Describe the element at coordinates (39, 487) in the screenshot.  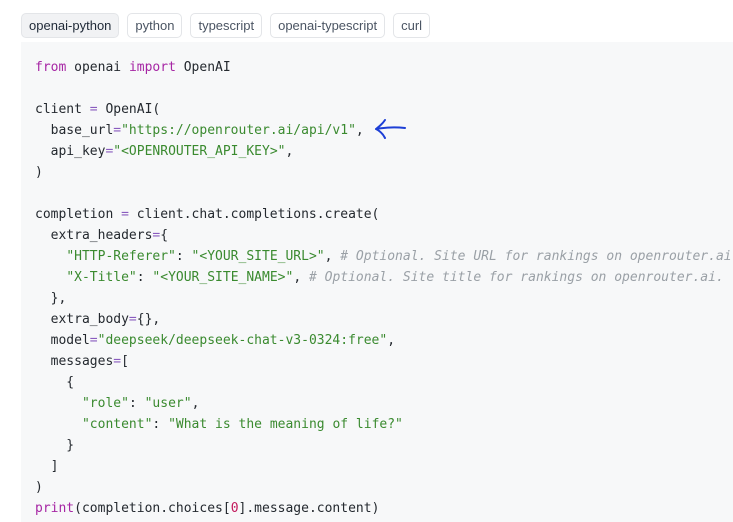
I see `code-line-close-completion: )` at that location.